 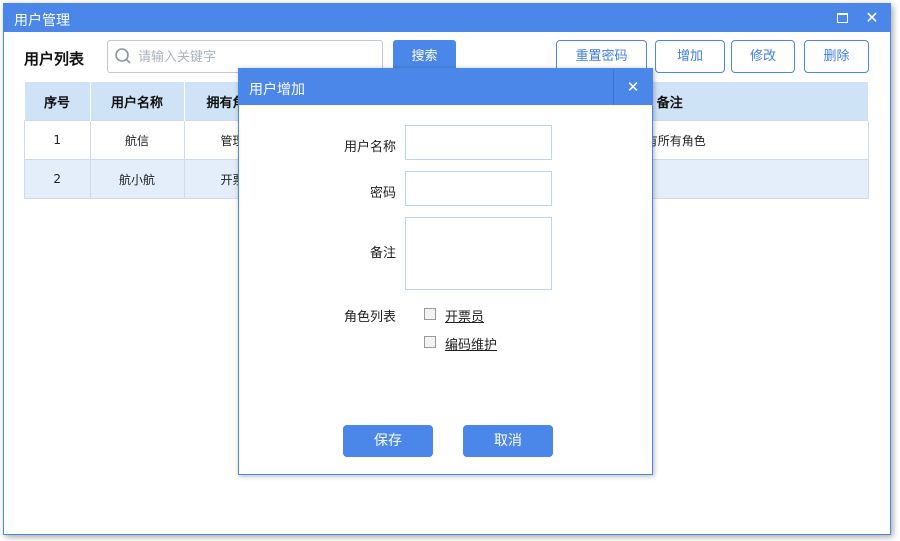 What do you see at coordinates (57, 179) in the screenshot?
I see `cell-no: 2` at bounding box center [57, 179].